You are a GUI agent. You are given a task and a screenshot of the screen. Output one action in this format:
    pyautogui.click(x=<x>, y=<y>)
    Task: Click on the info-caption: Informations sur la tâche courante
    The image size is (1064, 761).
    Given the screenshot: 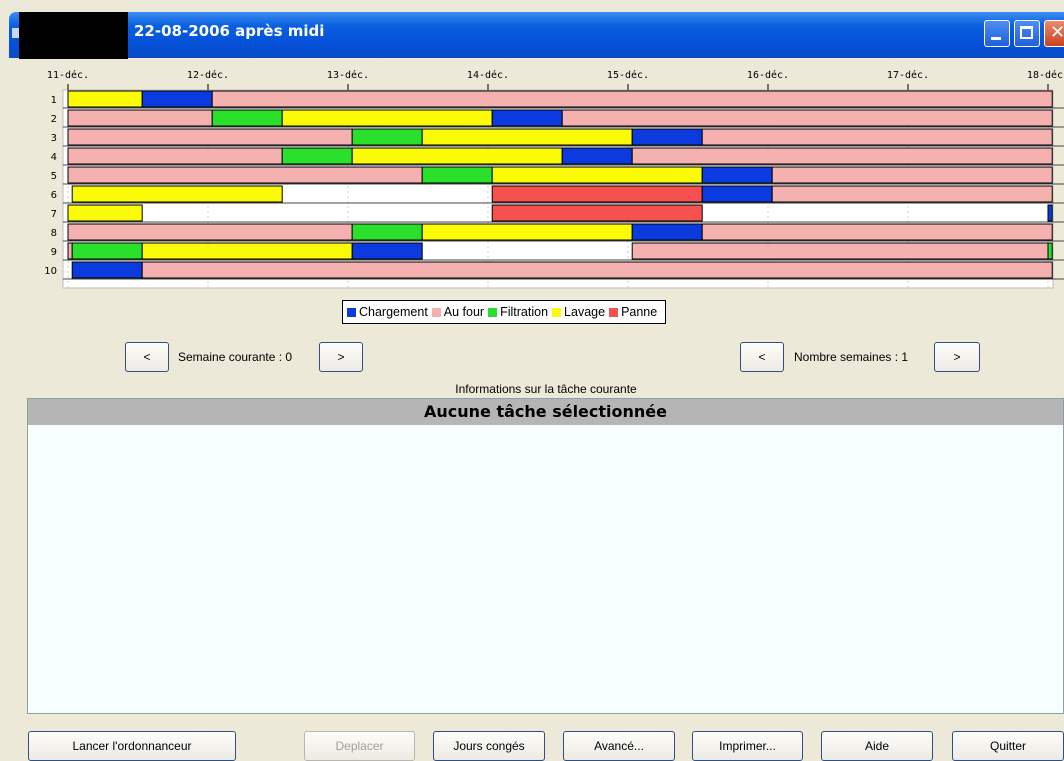 What is the action you would take?
    pyautogui.click(x=546, y=389)
    